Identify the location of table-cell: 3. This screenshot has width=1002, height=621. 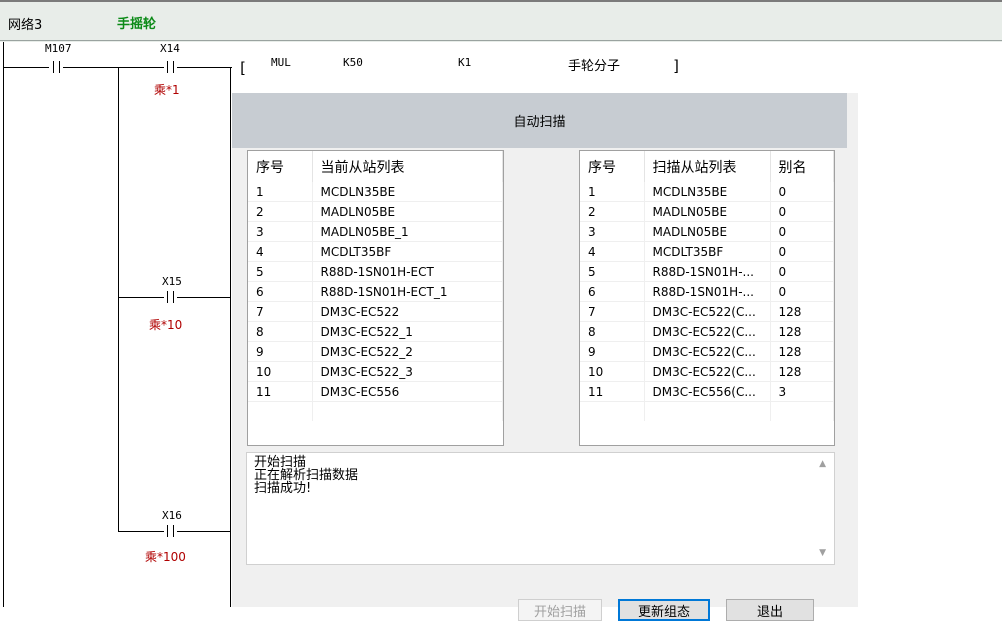
(280, 231).